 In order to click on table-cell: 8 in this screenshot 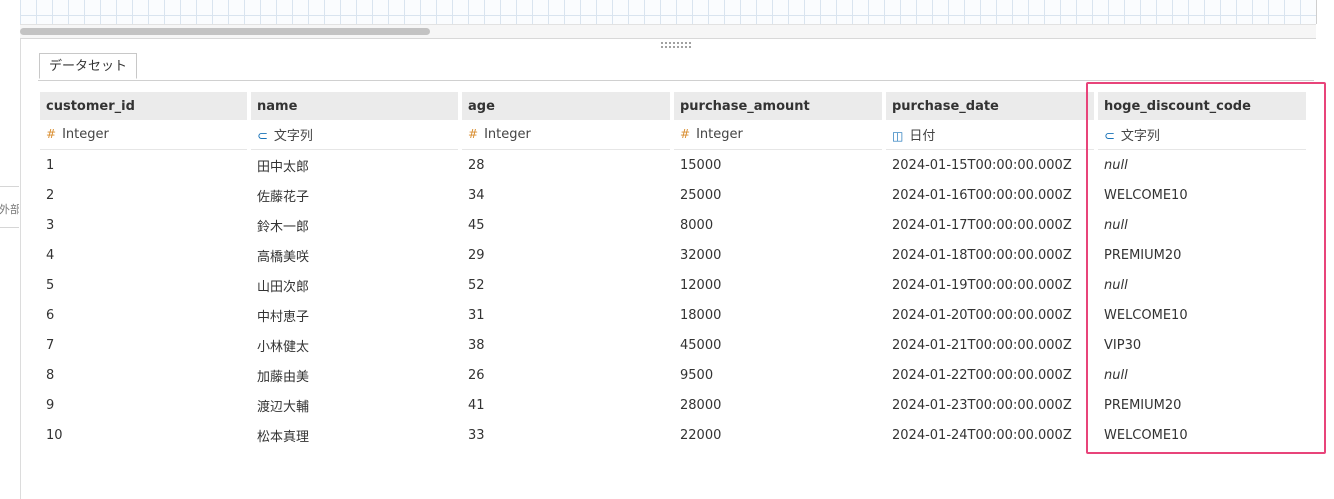, I will do `click(143, 375)`.